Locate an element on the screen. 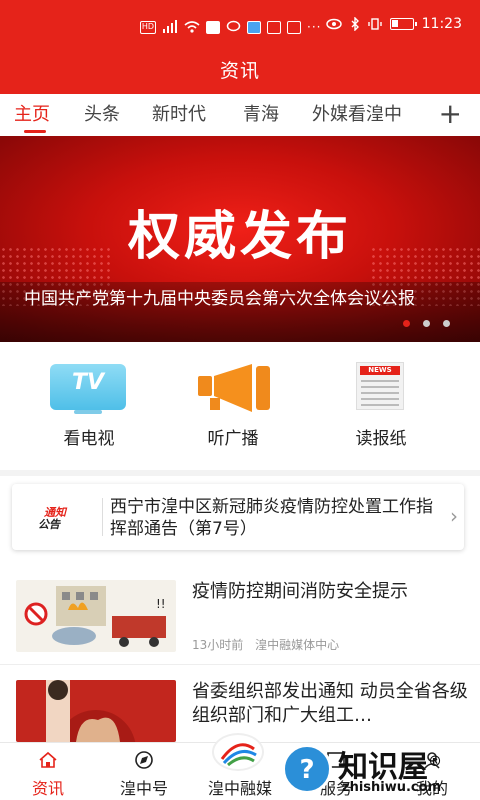  add-channel-button: + is located at coordinates (450, 115).